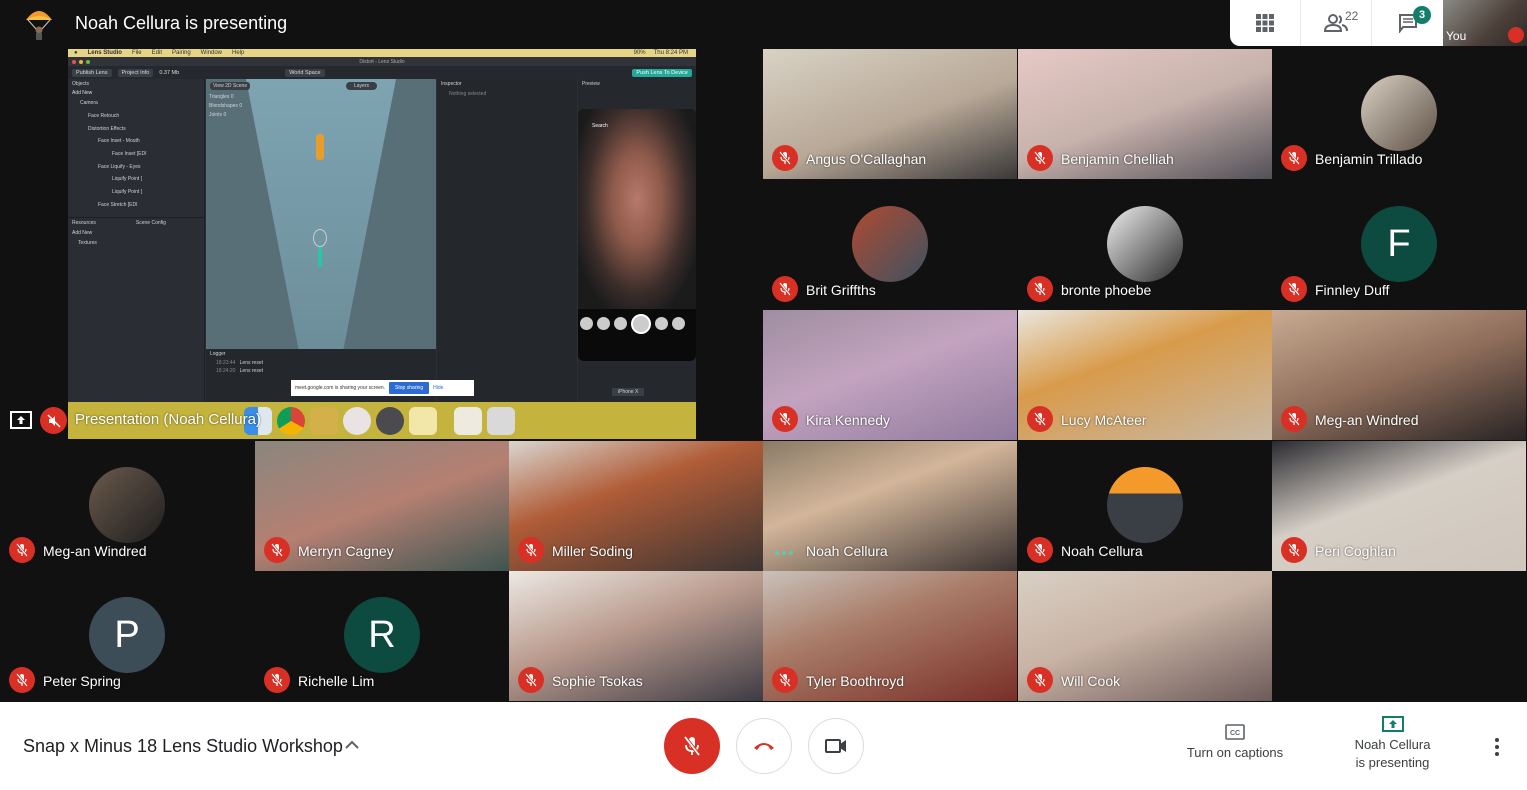  I want to click on top-controls: 22 3, so click(1336, 23).